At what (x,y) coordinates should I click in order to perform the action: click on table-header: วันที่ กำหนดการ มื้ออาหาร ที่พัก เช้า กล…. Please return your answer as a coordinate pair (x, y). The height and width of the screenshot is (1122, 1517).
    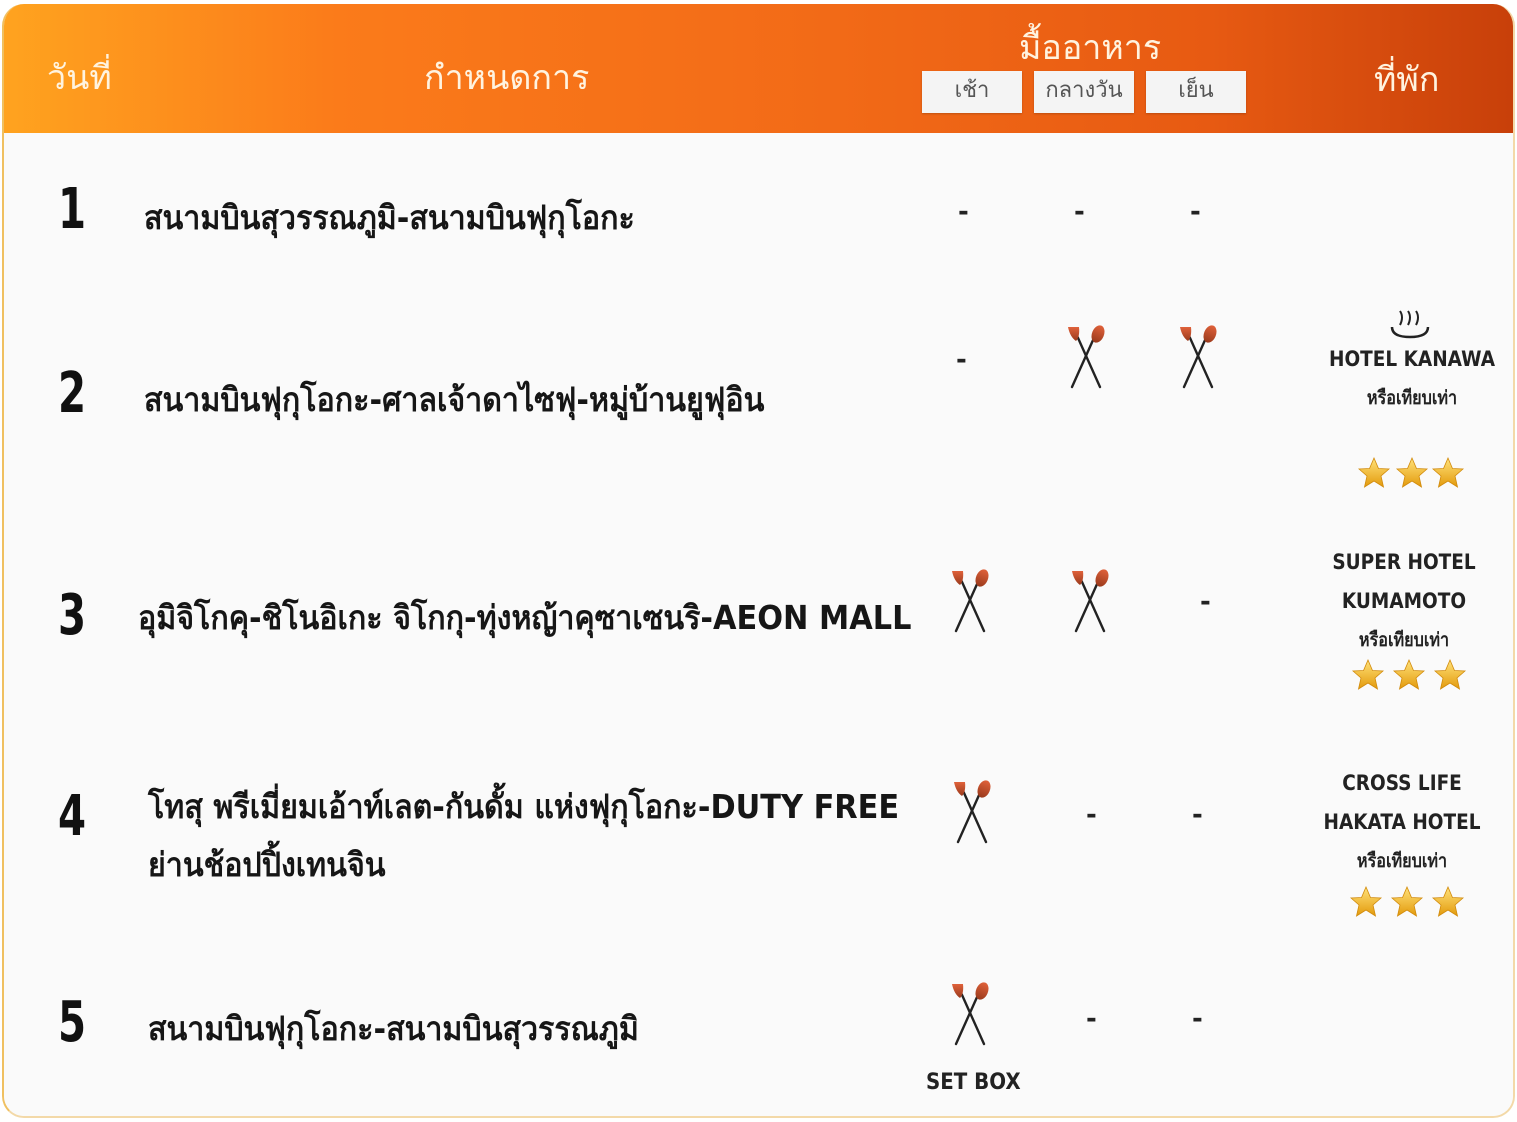
    Looking at the image, I should click on (758, 68).